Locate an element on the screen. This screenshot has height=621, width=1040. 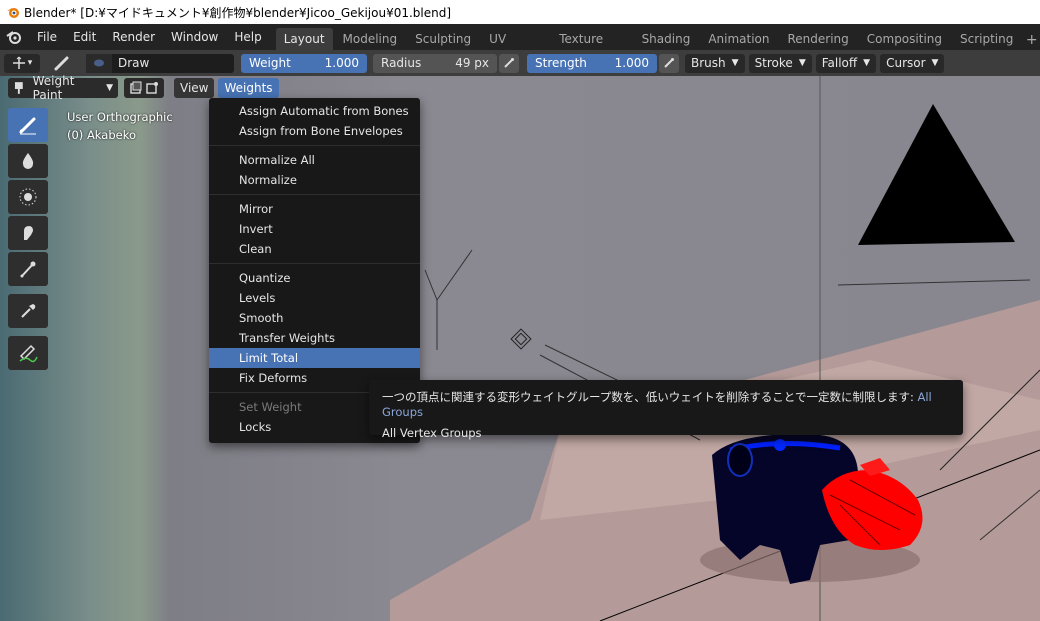
annotate-pencil-icon is located at coordinates (28, 353).